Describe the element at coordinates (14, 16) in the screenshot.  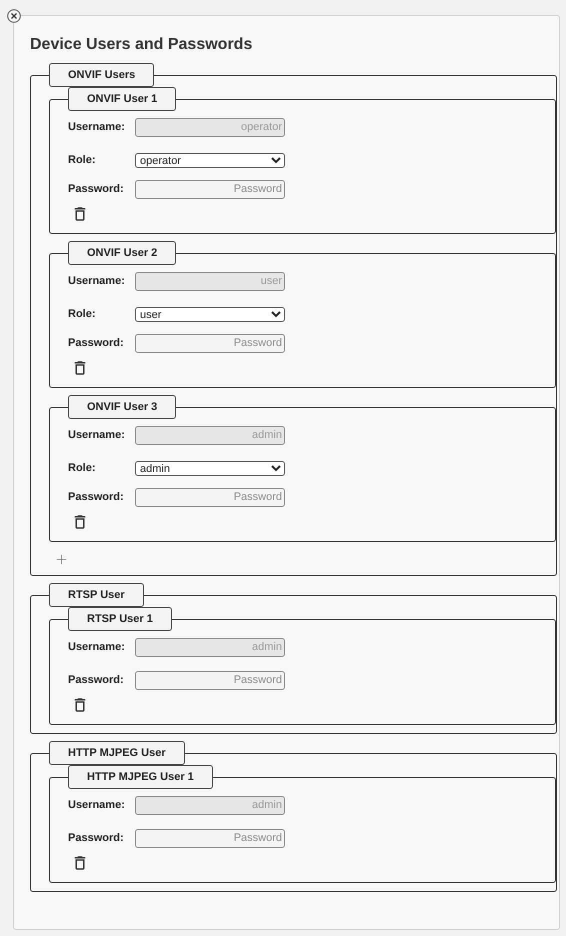
I see `close-icon` at that location.